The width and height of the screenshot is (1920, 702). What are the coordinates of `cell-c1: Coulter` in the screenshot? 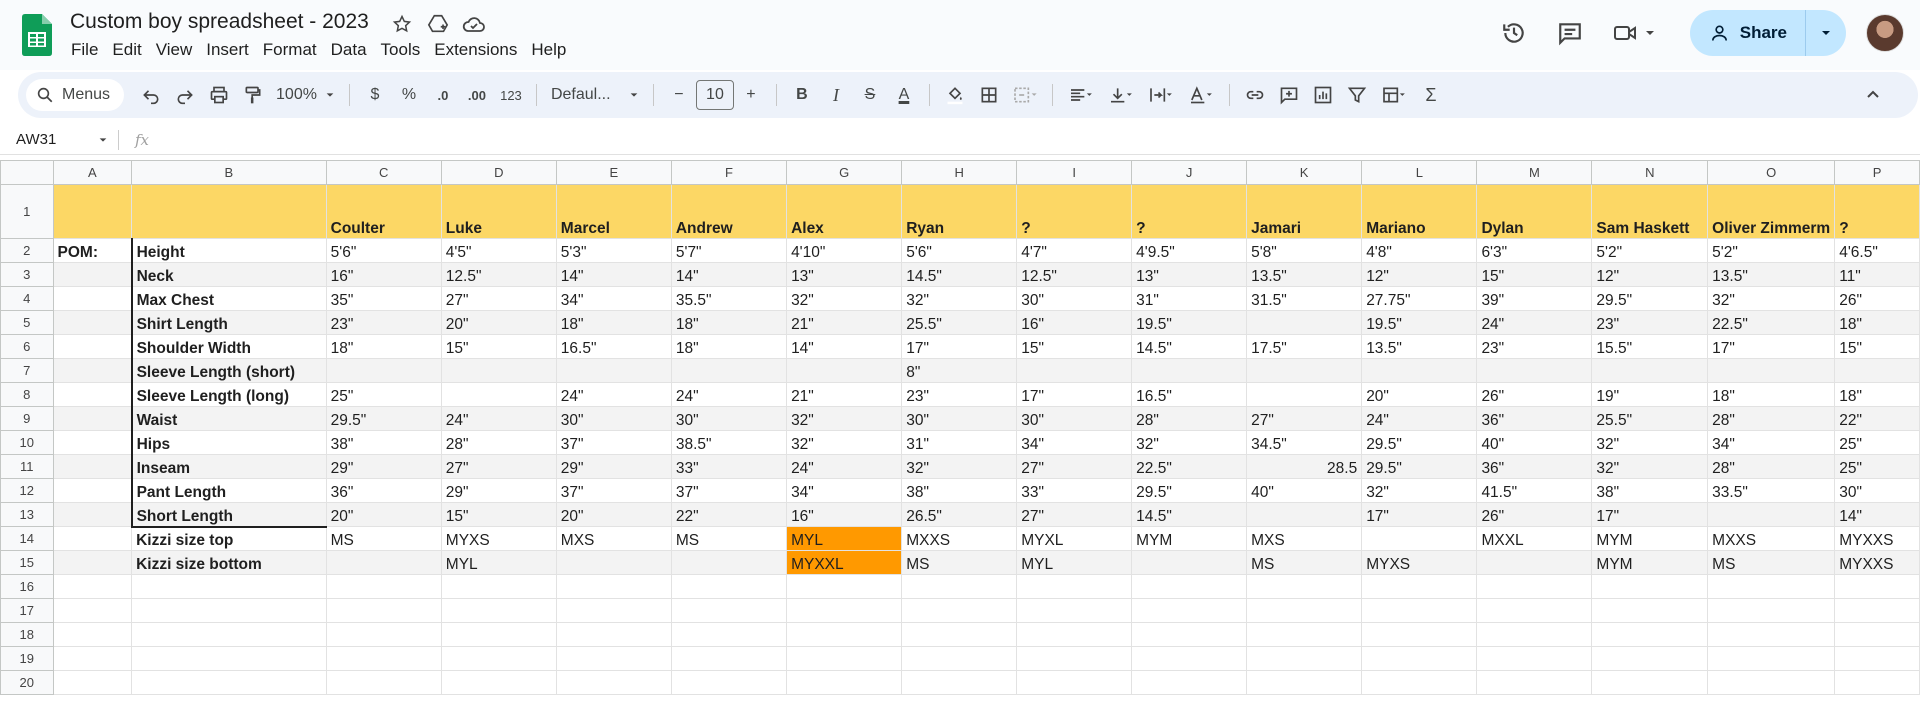 It's located at (383, 211).